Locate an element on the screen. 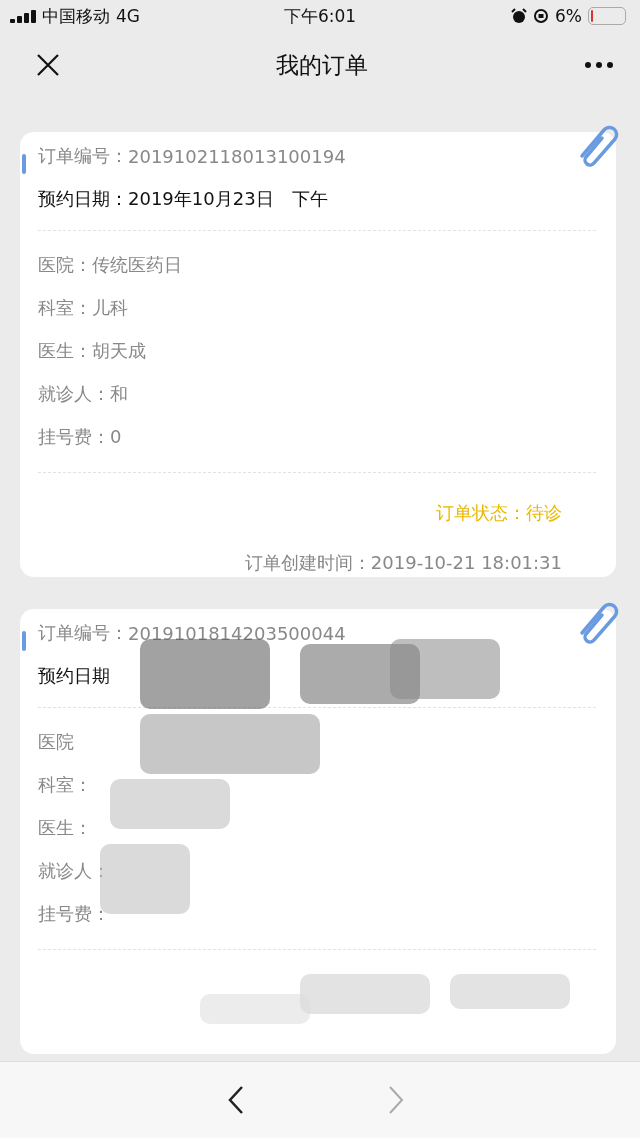 The height and width of the screenshot is (1138, 640). network-type: 4G is located at coordinates (128, 16).